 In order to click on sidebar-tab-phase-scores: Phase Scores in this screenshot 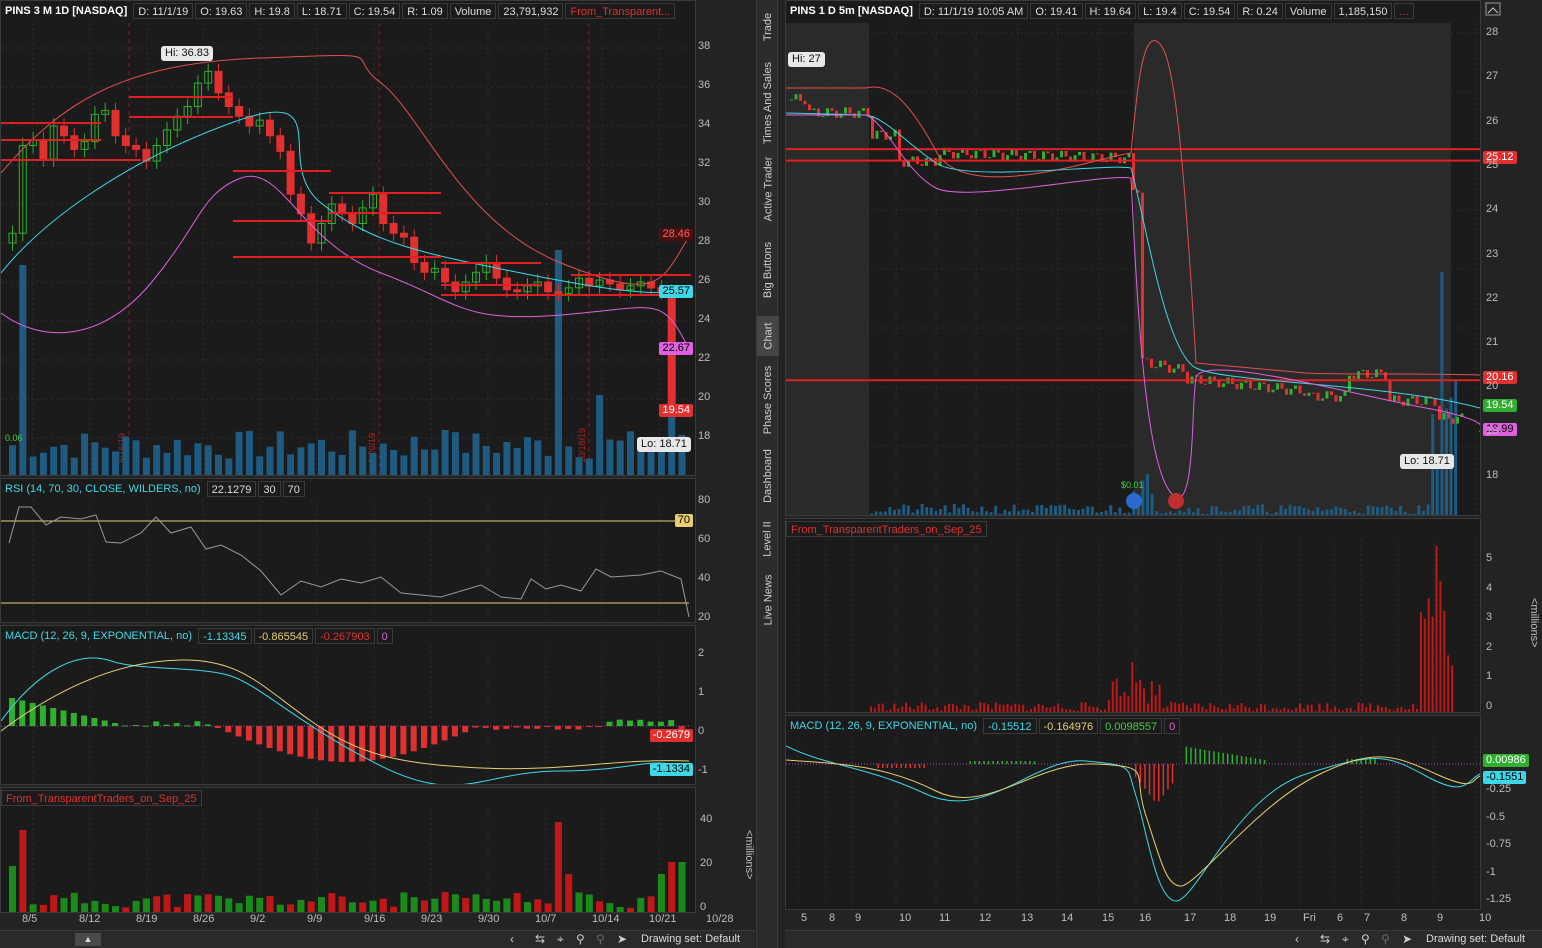, I will do `click(768, 399)`.